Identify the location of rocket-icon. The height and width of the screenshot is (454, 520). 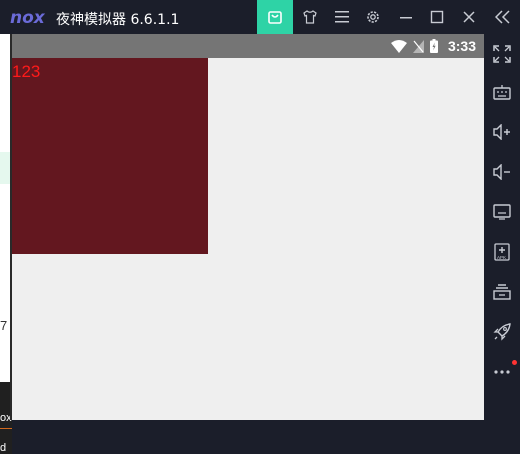
(502, 332).